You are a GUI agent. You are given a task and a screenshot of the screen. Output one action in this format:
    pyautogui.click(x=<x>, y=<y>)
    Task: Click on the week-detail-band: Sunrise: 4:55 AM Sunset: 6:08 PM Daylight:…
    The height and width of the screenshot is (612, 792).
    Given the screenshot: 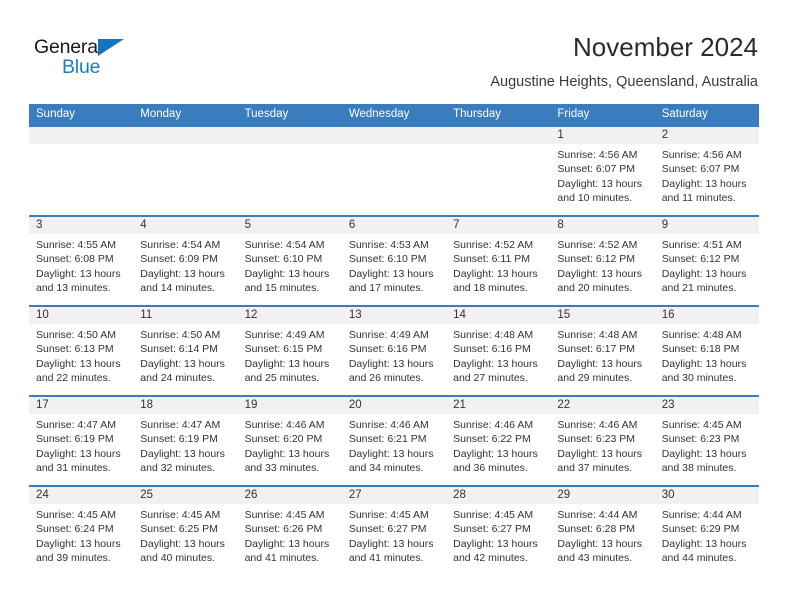 What is the action you would take?
    pyautogui.click(x=394, y=269)
    